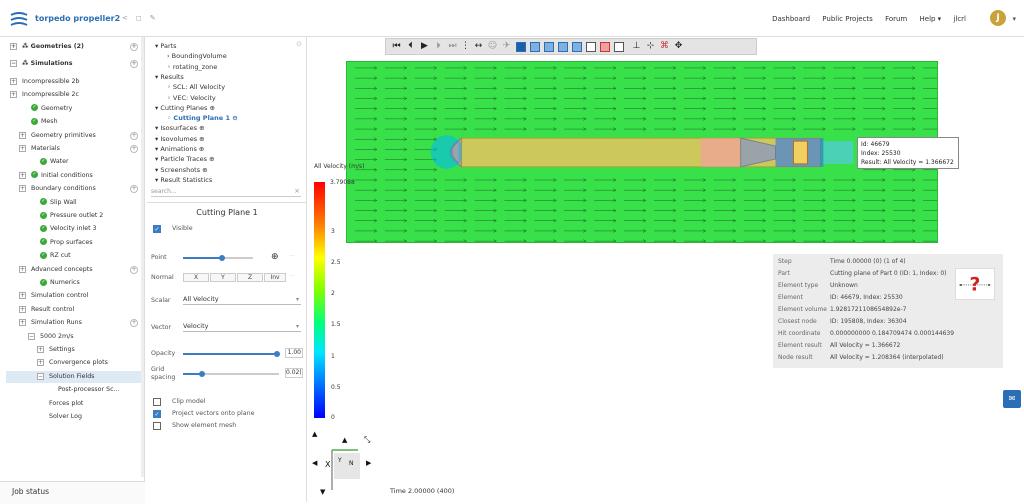 This screenshot has height=504, width=1024. Describe the element at coordinates (75, 417) in the screenshot. I see `tree-item: Solver Log` at that location.